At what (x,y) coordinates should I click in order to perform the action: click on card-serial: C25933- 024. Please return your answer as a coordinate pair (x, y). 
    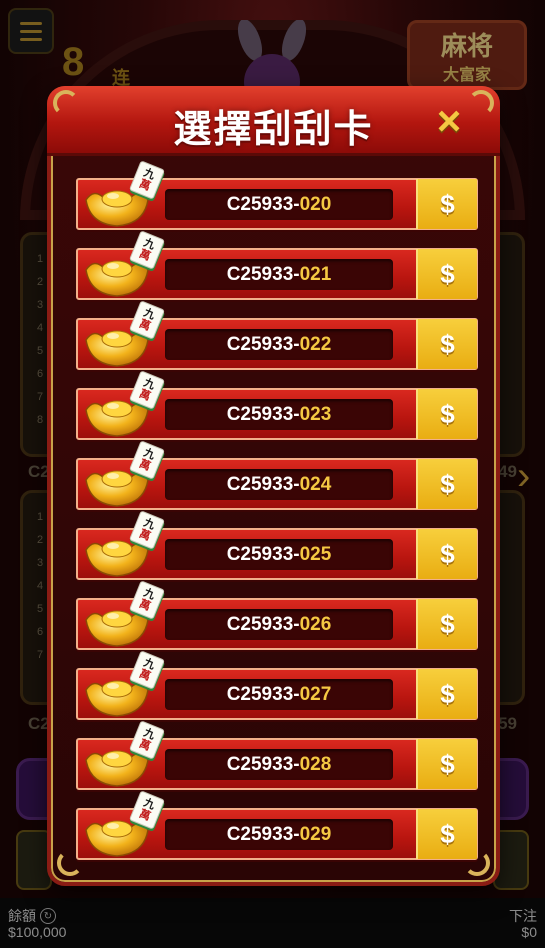
    Looking at the image, I should click on (279, 484).